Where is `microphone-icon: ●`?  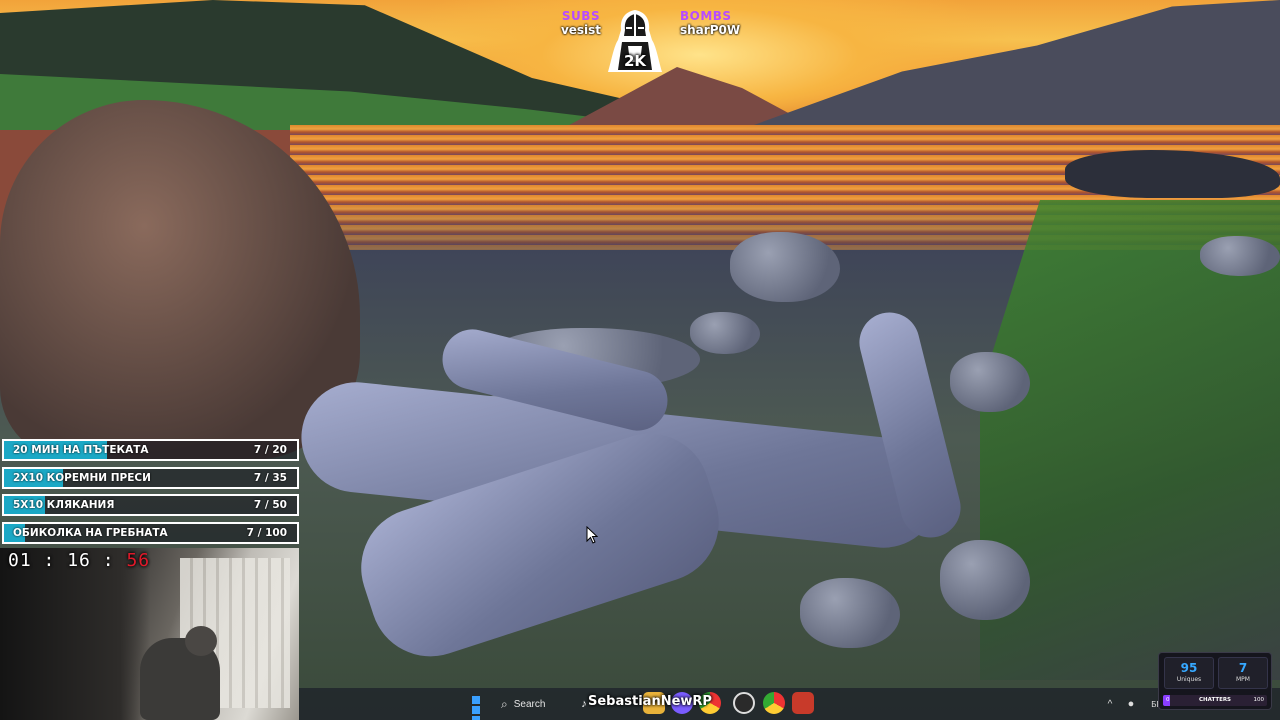
microphone-icon: ● is located at coordinates (1131, 704).